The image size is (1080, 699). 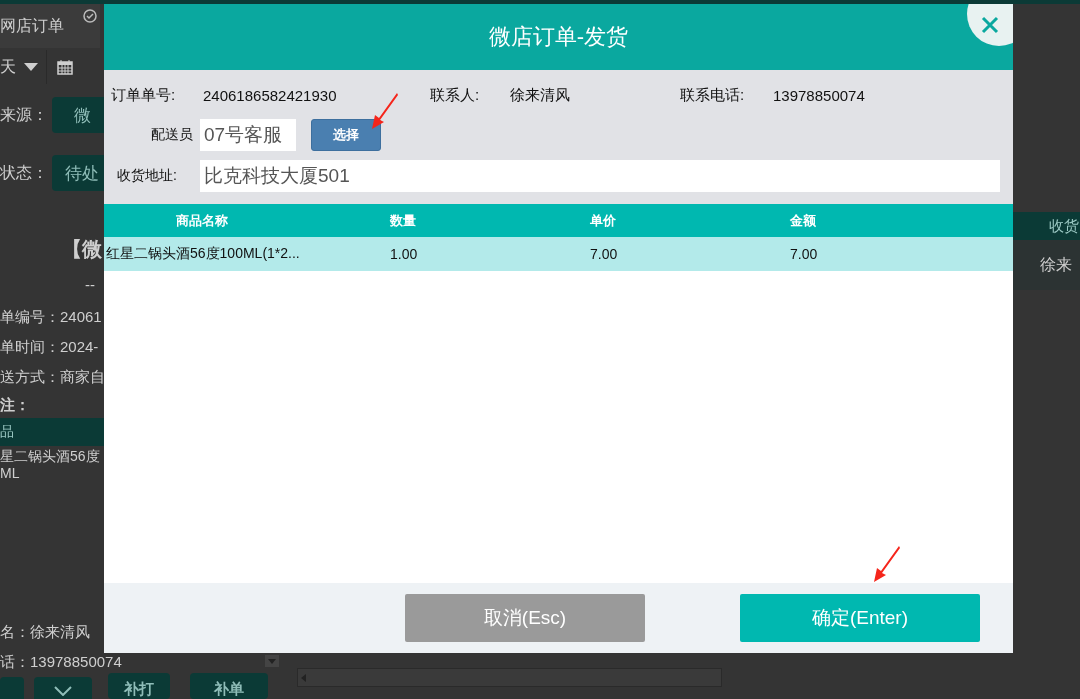 I want to click on table-cell-text: 徐来, so click(x=1056, y=264).